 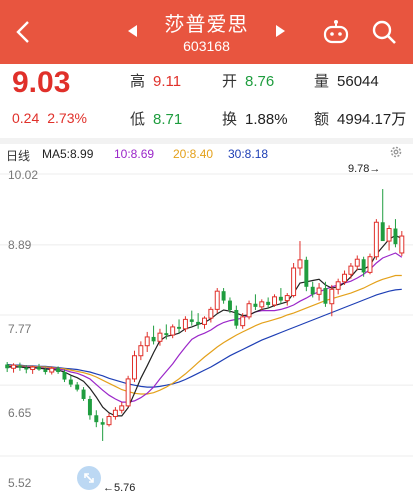 What do you see at coordinates (248, 154) in the screenshot?
I see `ma30-value: 30:8.18` at bounding box center [248, 154].